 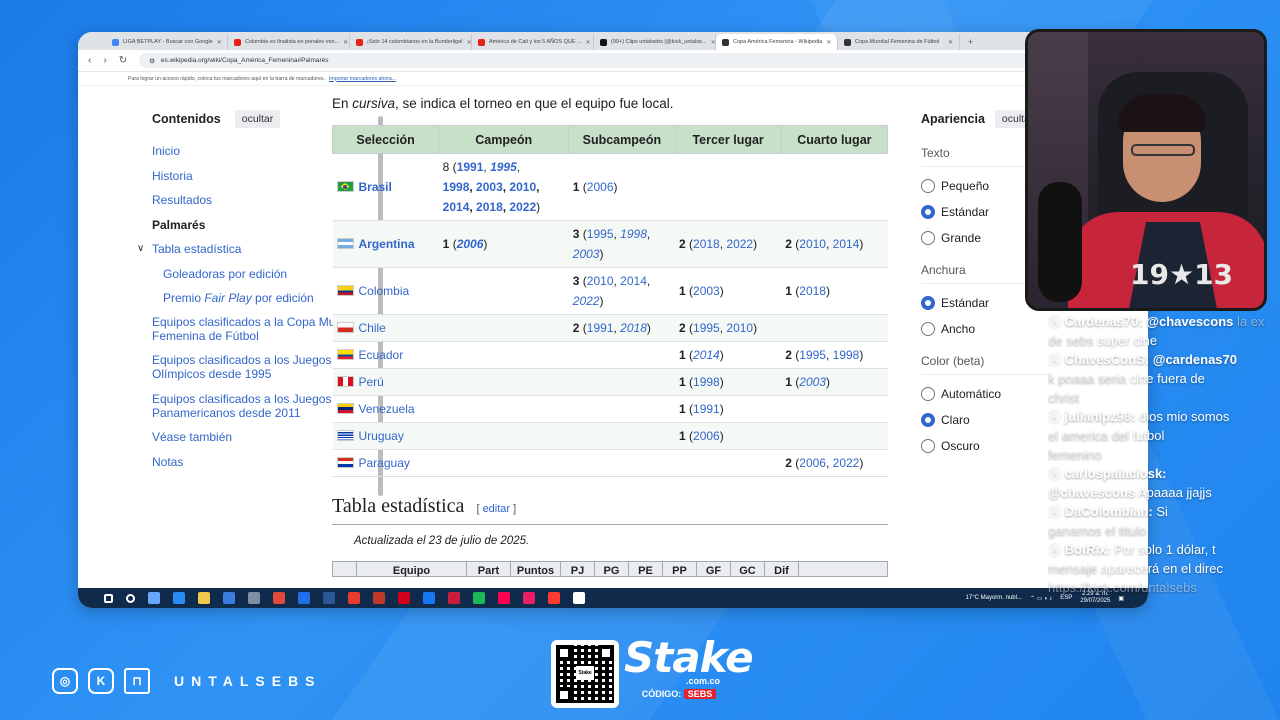 What do you see at coordinates (503, 291) in the screenshot?
I see `champion-cell` at bounding box center [503, 291].